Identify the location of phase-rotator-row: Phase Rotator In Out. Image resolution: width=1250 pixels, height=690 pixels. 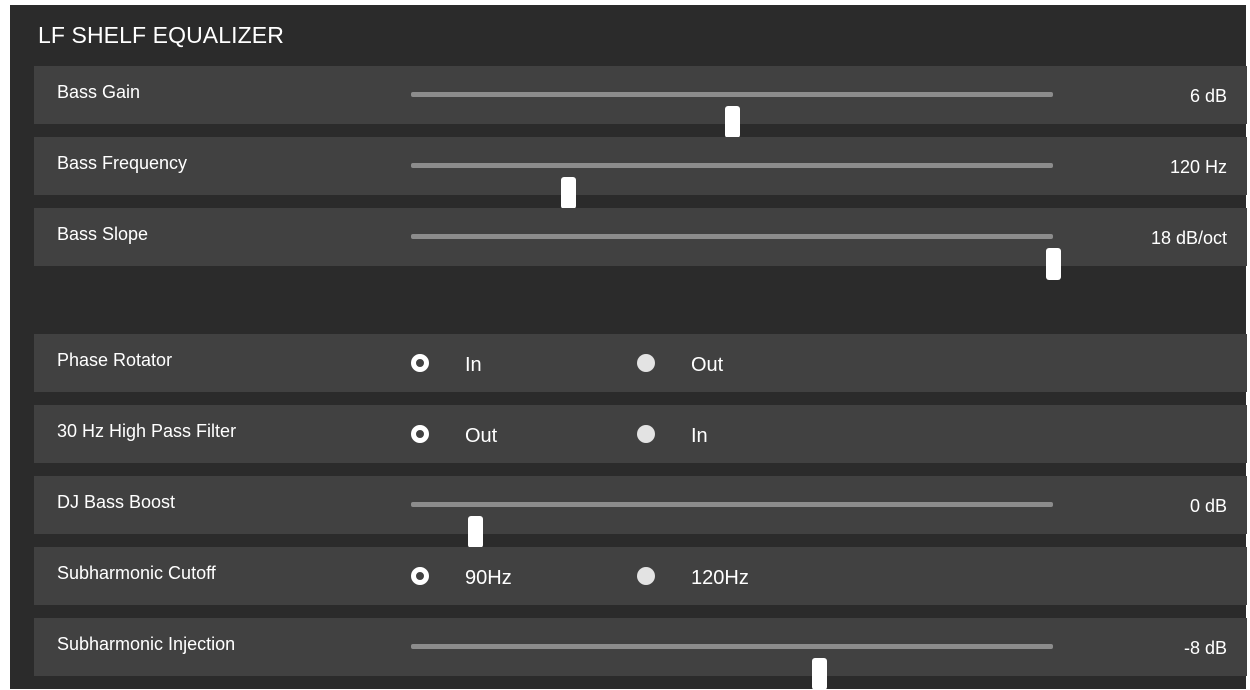
(640, 363).